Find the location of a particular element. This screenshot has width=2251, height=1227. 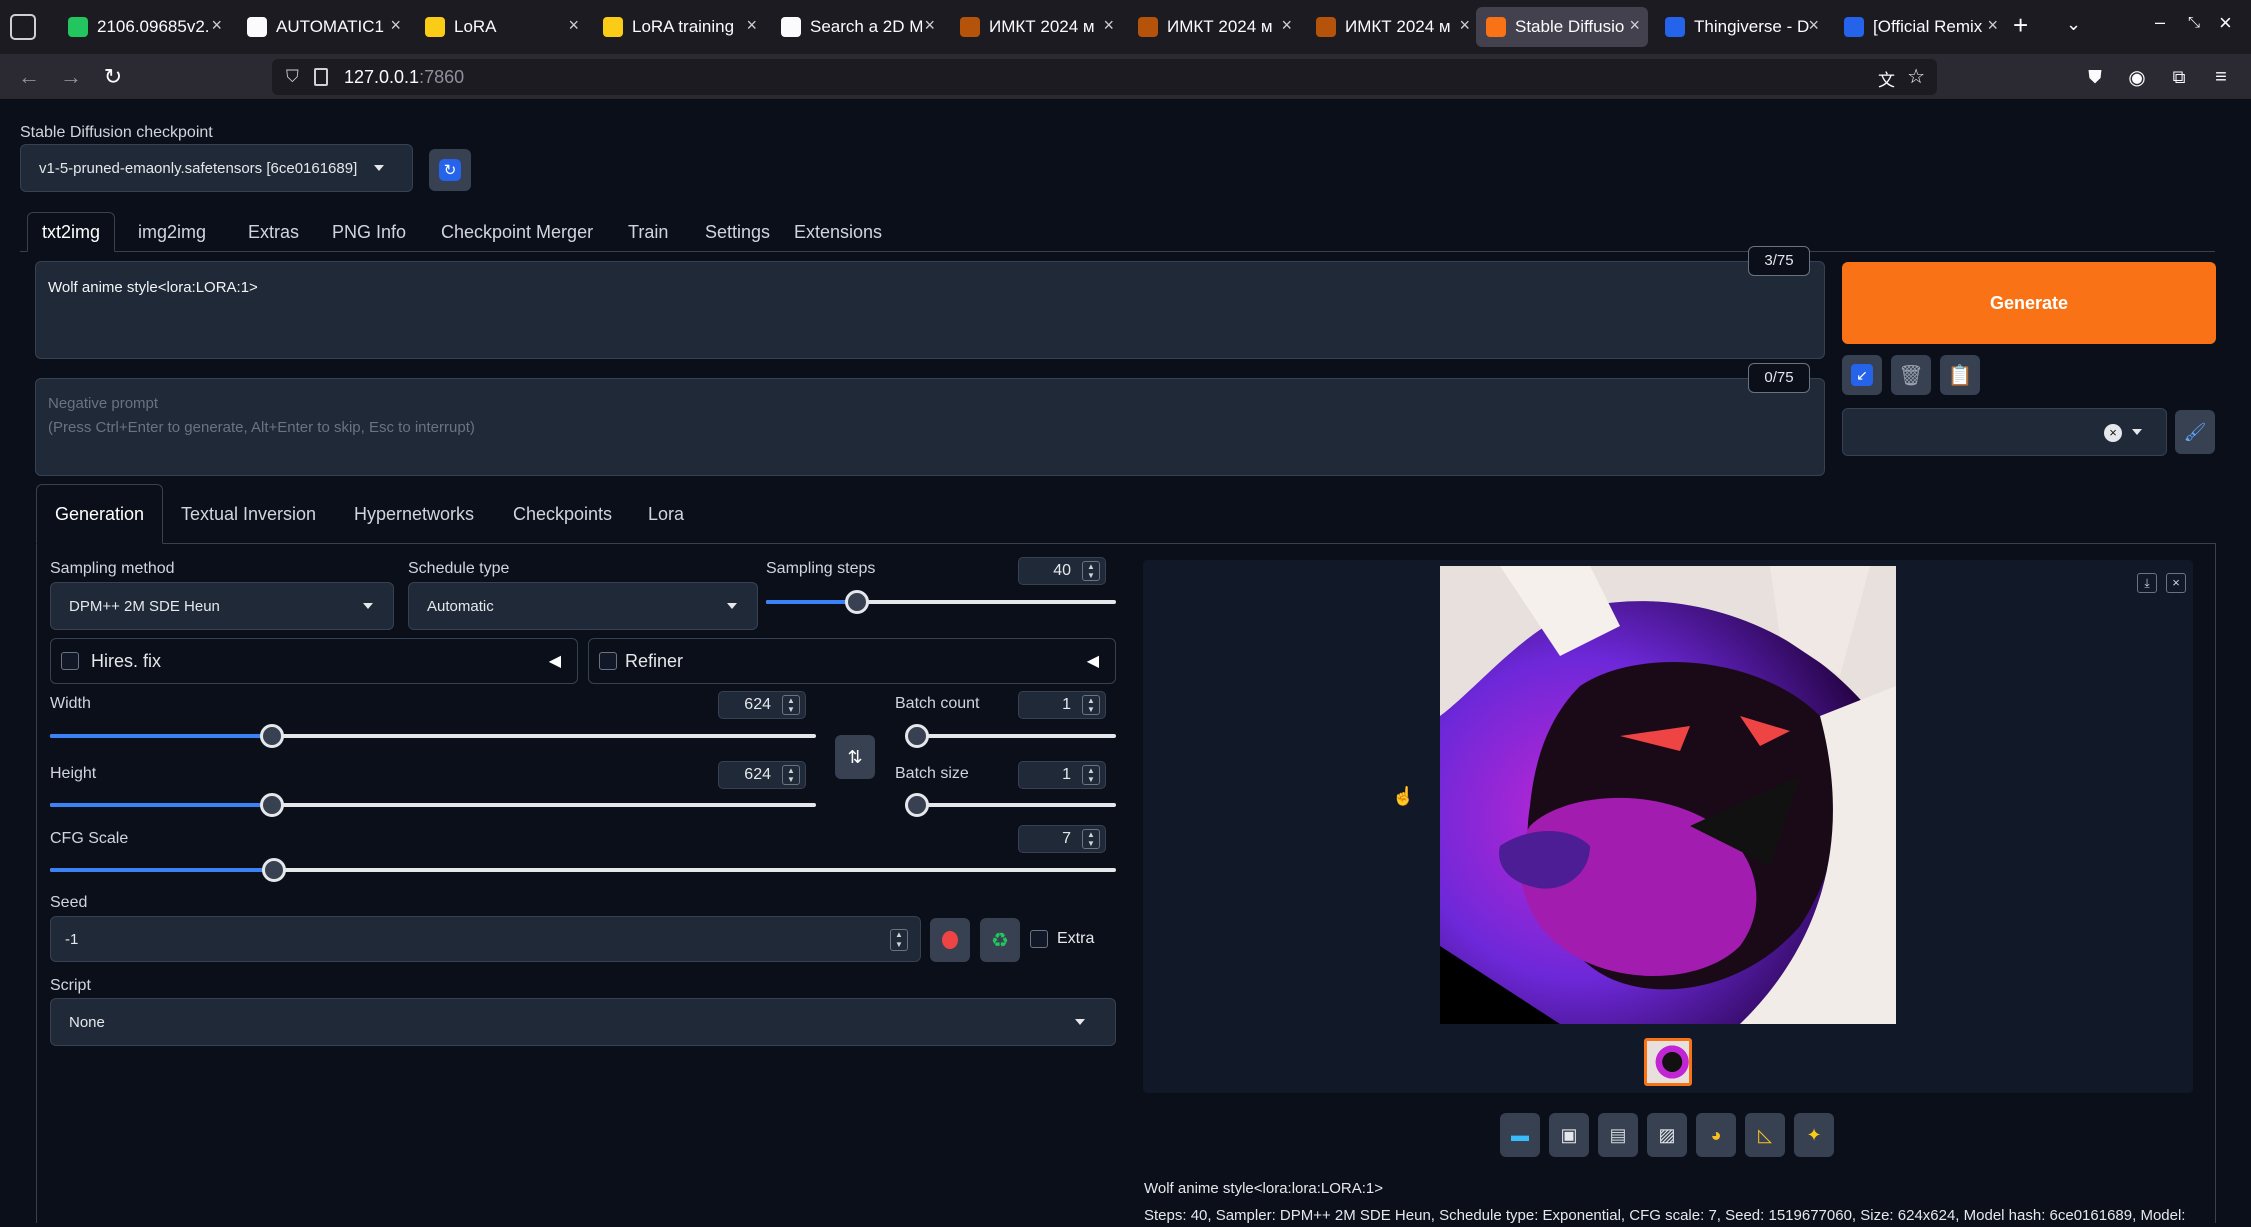

gallery-thumbnail is located at coordinates (1668, 1062).